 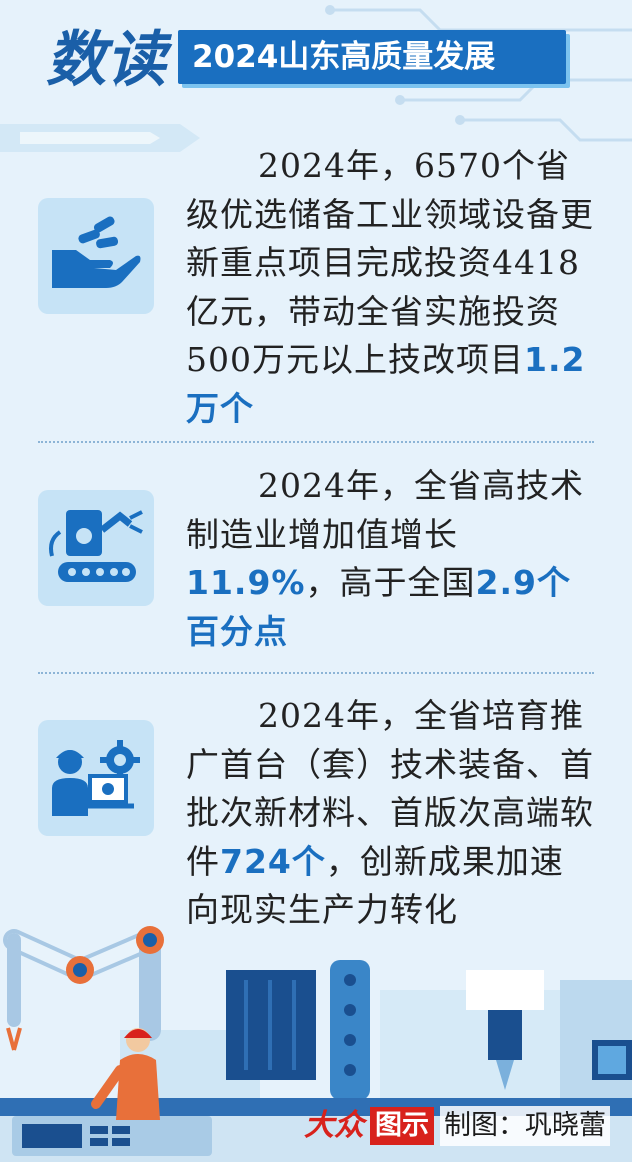 What do you see at coordinates (612, 1060) in the screenshot?
I see `monitor-screen` at bounding box center [612, 1060].